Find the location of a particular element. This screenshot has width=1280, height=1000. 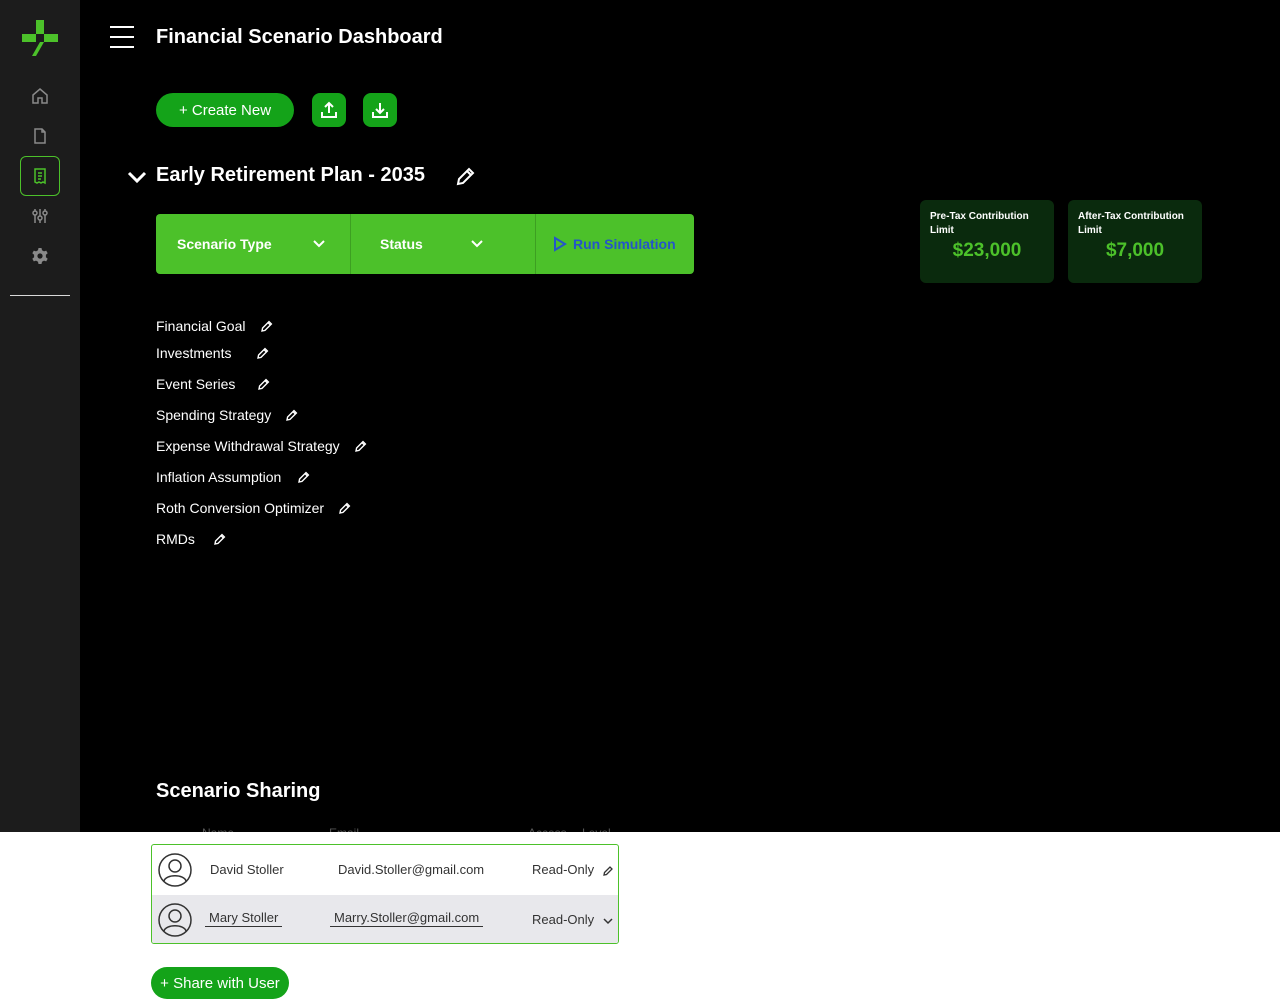

share-access-level-select: Read-Only is located at coordinates (563, 919).